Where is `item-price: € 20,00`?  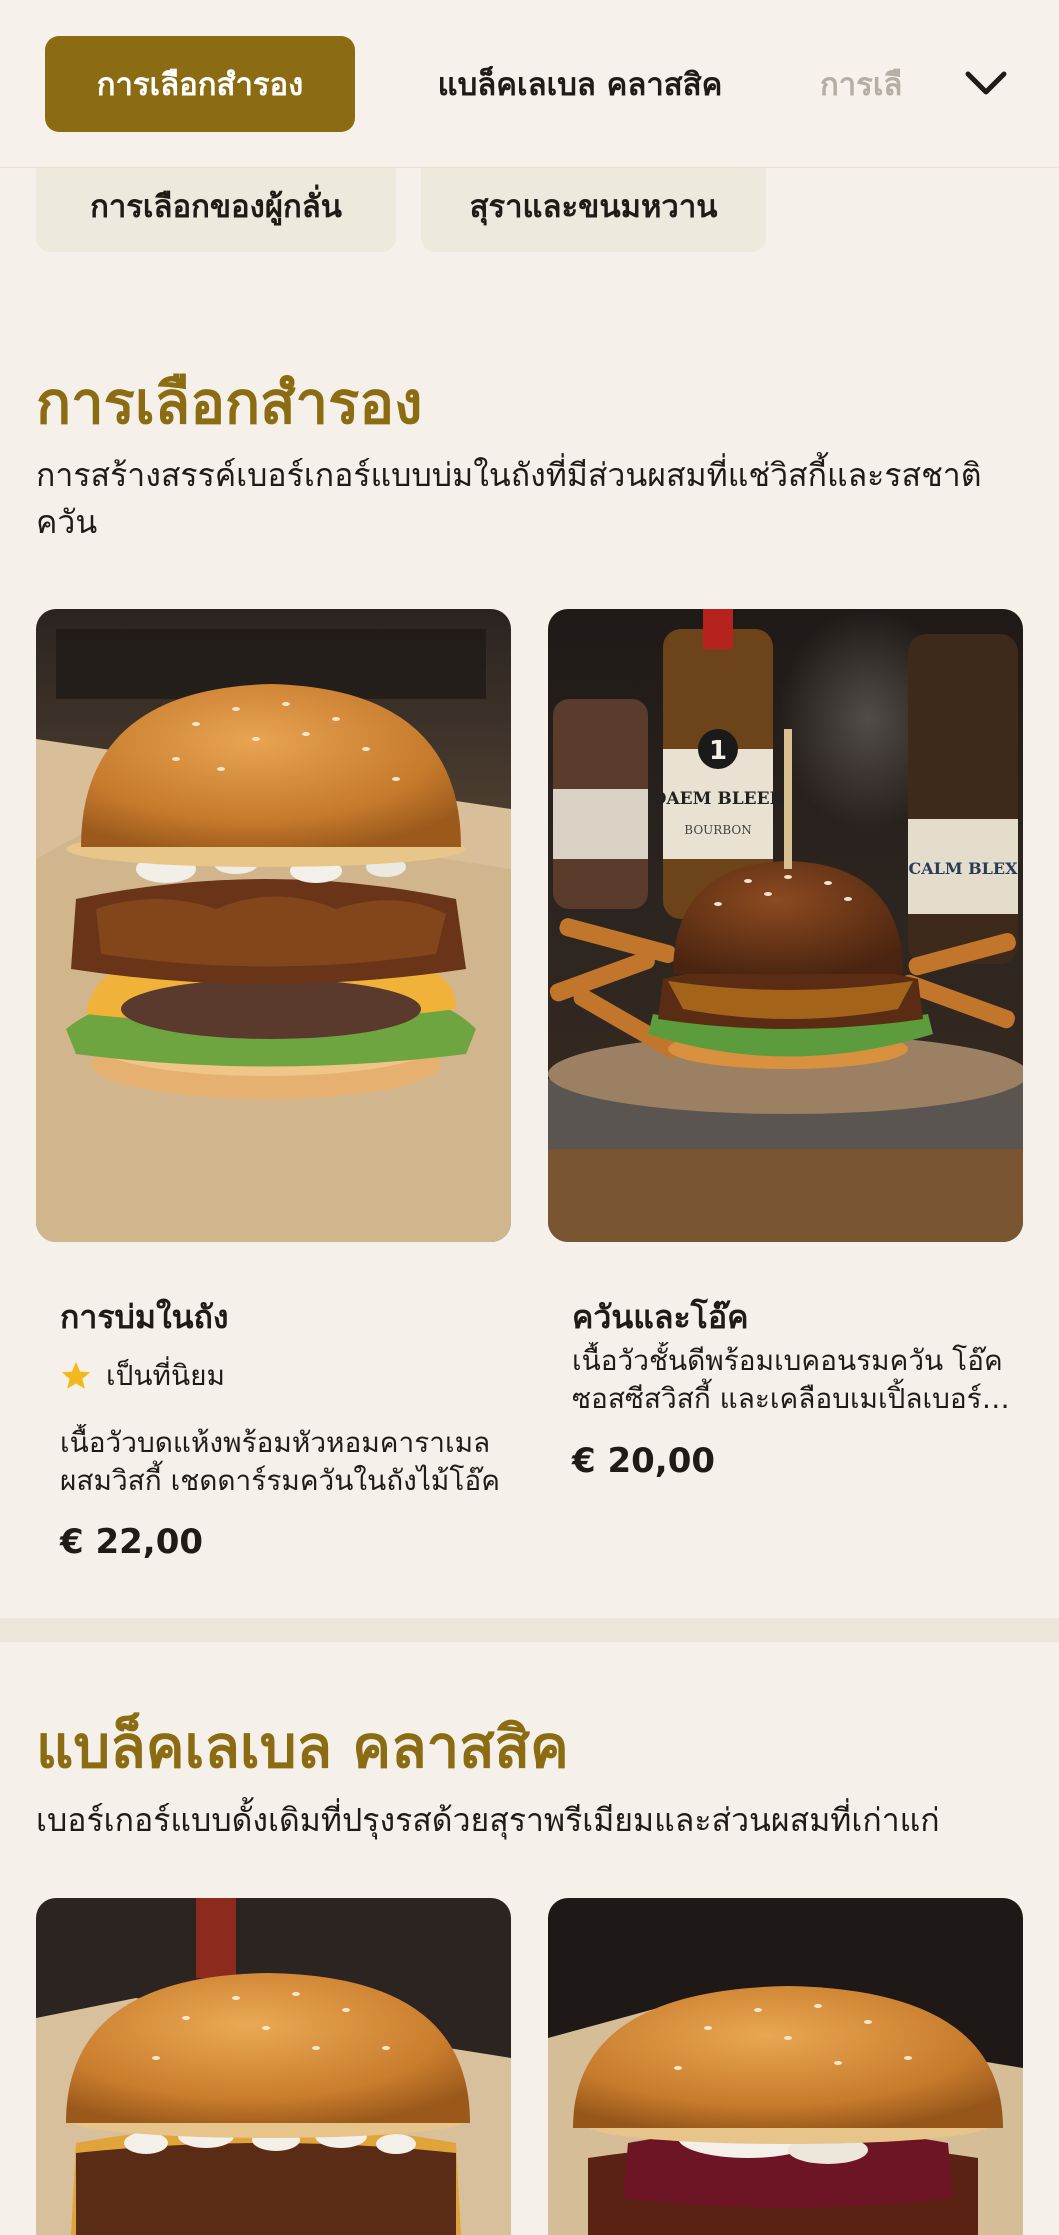 item-price: € 20,00 is located at coordinates (644, 1461).